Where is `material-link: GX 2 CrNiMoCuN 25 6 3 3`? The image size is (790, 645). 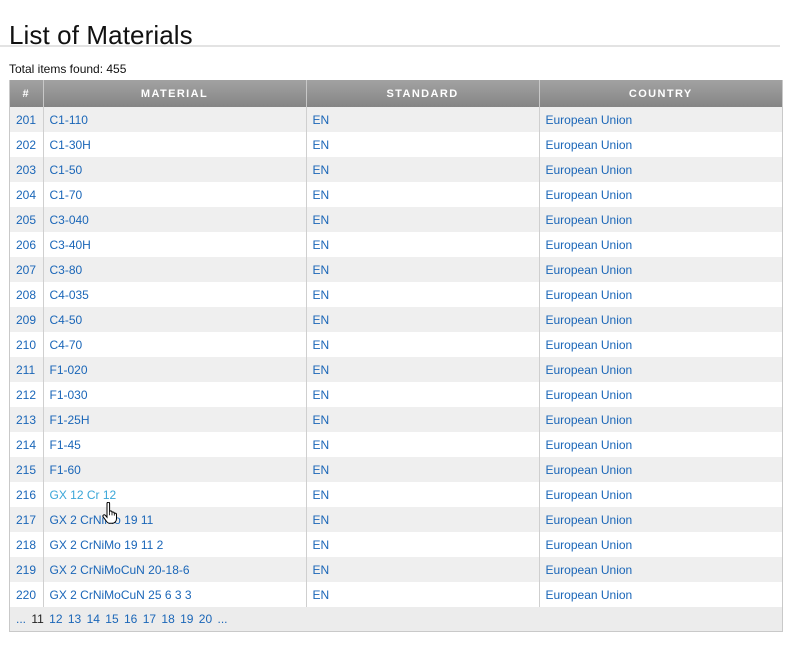 material-link: GX 2 CrNiMoCuN 25 6 3 3 is located at coordinates (121, 595).